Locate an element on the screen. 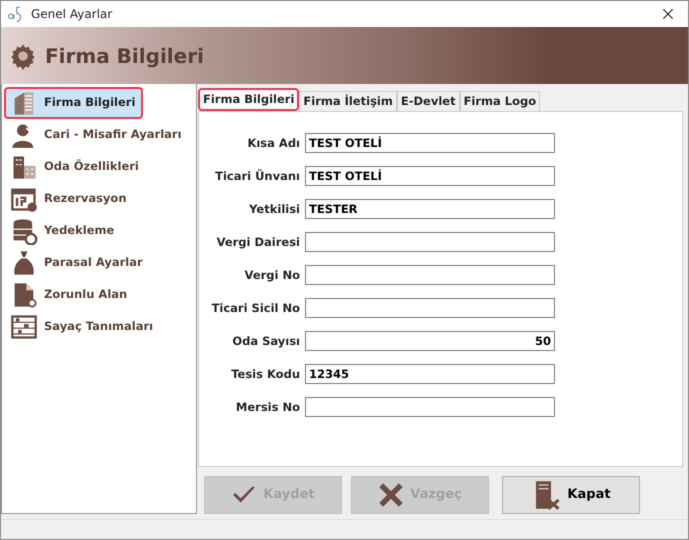 Image resolution: width=689 pixels, height=540 pixels. field-label: Ticari Sicil No is located at coordinates (255, 308).